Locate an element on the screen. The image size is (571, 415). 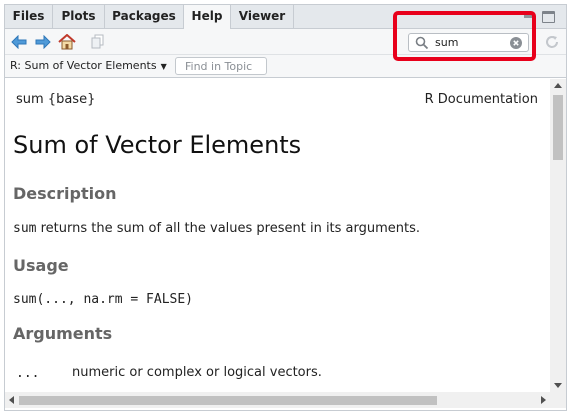
pane-tab-bar: Files Plots Packages Help Viewer is located at coordinates (285, 17).